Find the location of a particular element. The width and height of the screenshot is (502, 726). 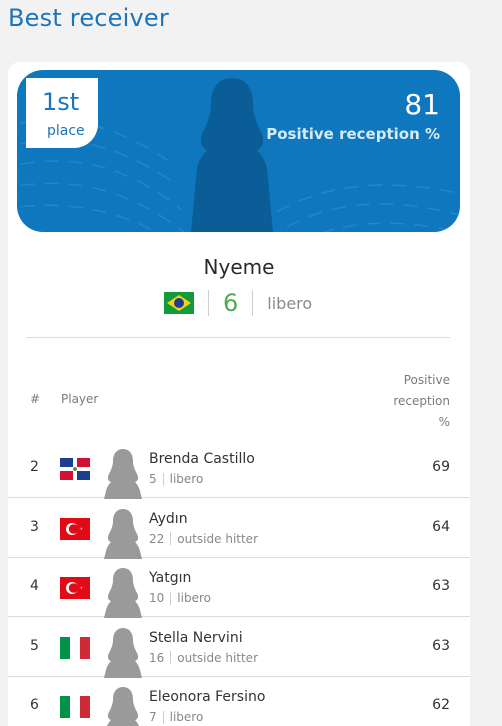

row-jersey-number: 5 is located at coordinates (153, 479).